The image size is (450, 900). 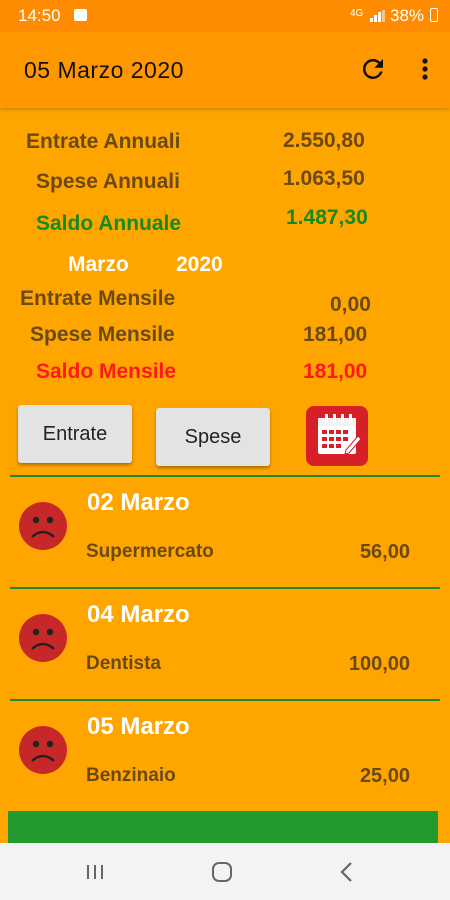 I want to click on expense-button: Spese, so click(x=213, y=437).